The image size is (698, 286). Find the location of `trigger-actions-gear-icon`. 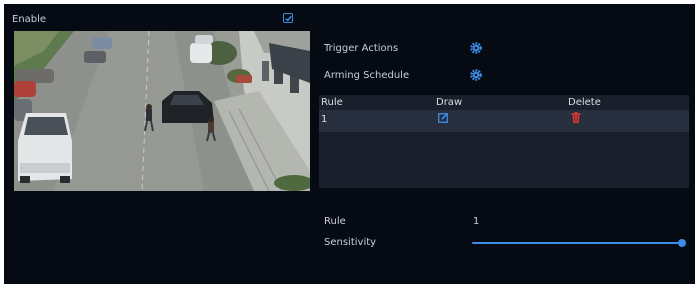

trigger-actions-gear-icon is located at coordinates (476, 48).